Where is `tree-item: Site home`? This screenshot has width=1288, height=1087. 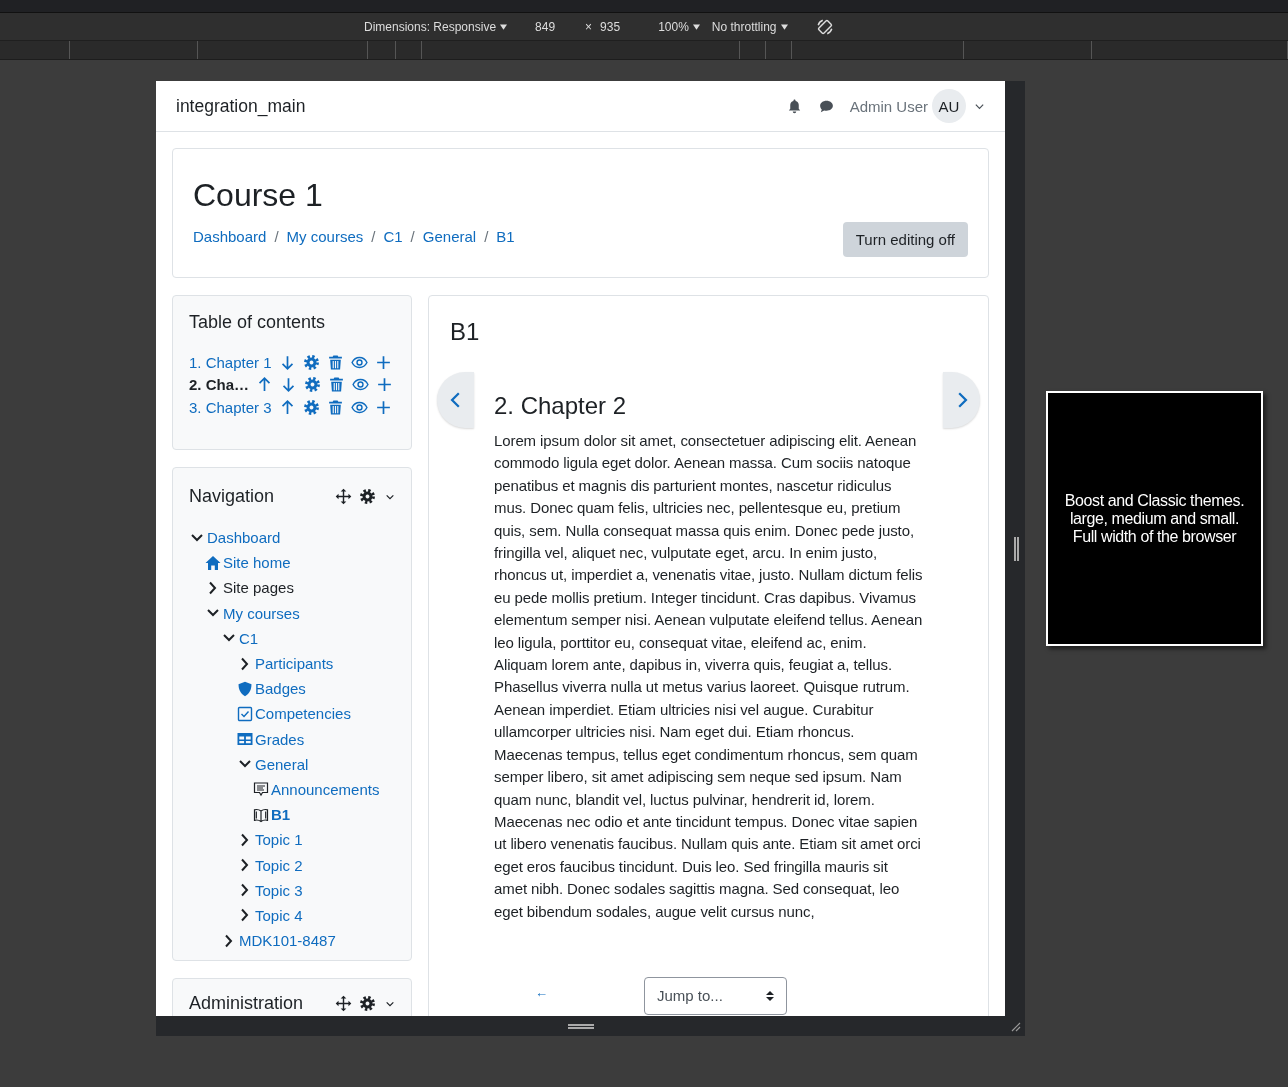
tree-item: Site home is located at coordinates (257, 563).